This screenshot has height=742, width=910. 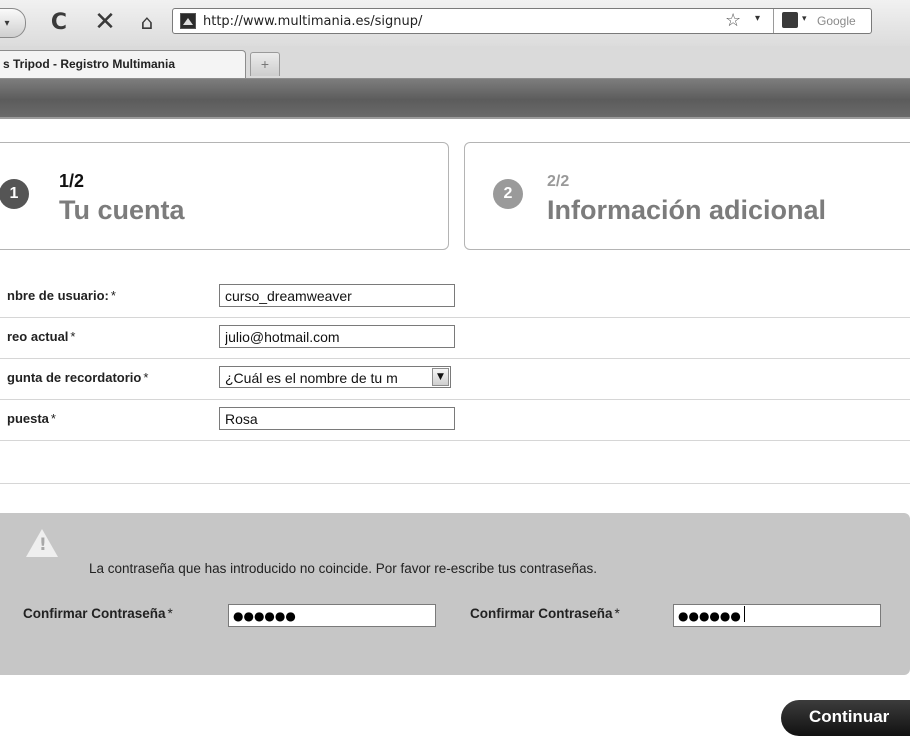 What do you see at coordinates (265, 64) in the screenshot?
I see `new-tab-button: +` at bounding box center [265, 64].